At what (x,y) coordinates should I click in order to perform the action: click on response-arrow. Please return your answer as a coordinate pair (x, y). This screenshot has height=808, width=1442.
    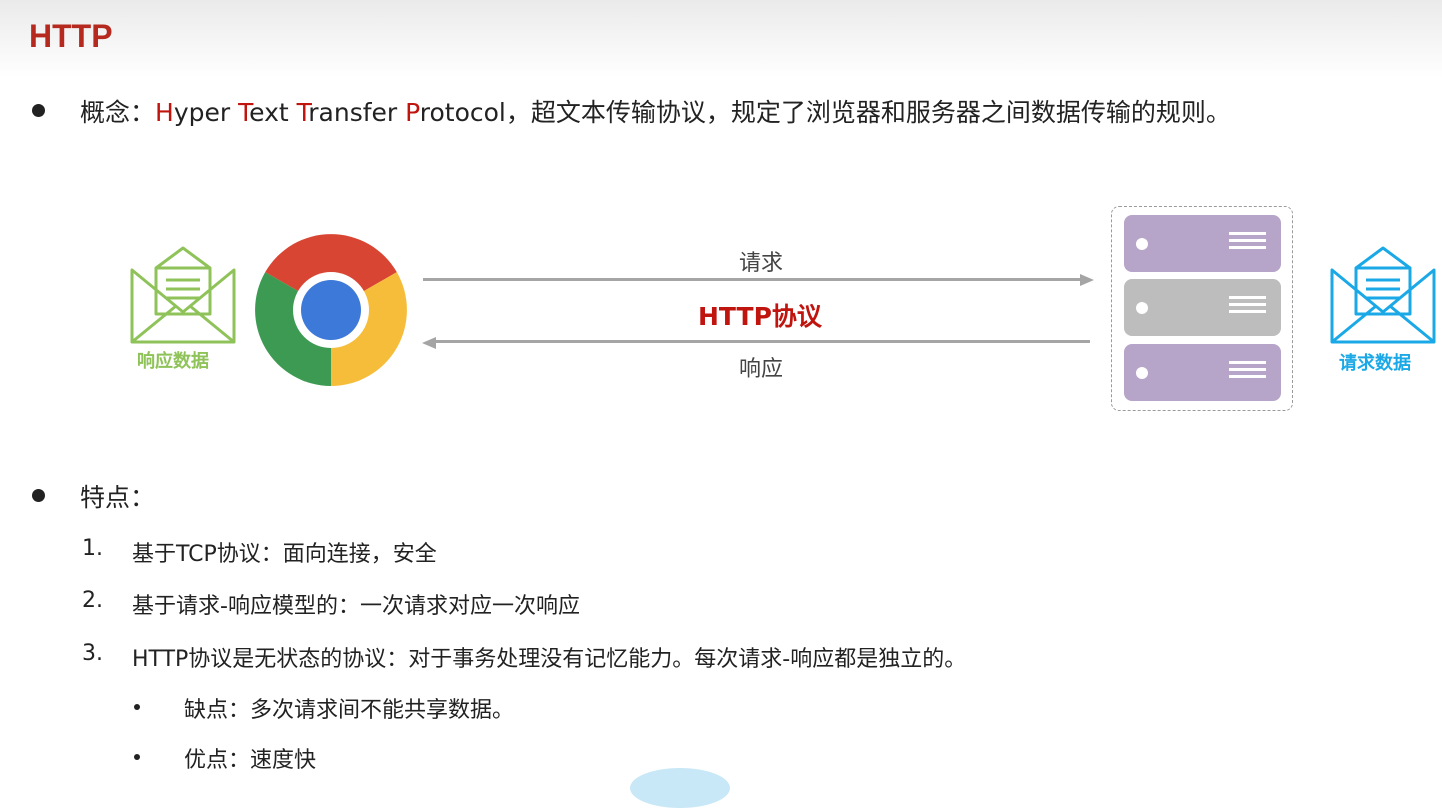
    Looking at the image, I should click on (763, 341).